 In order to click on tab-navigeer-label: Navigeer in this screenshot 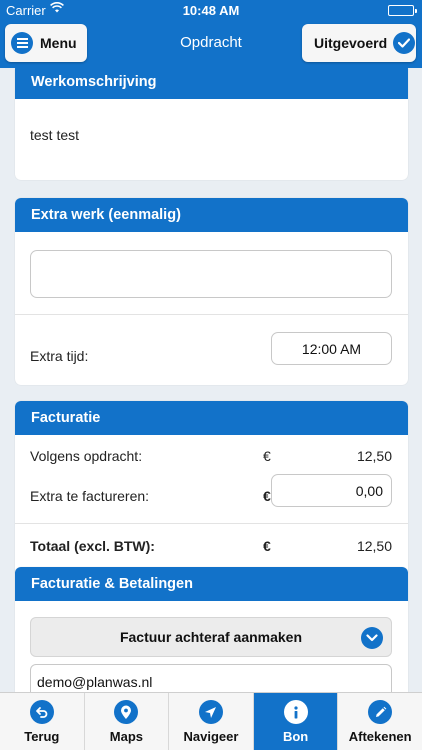, I will do `click(211, 736)`.